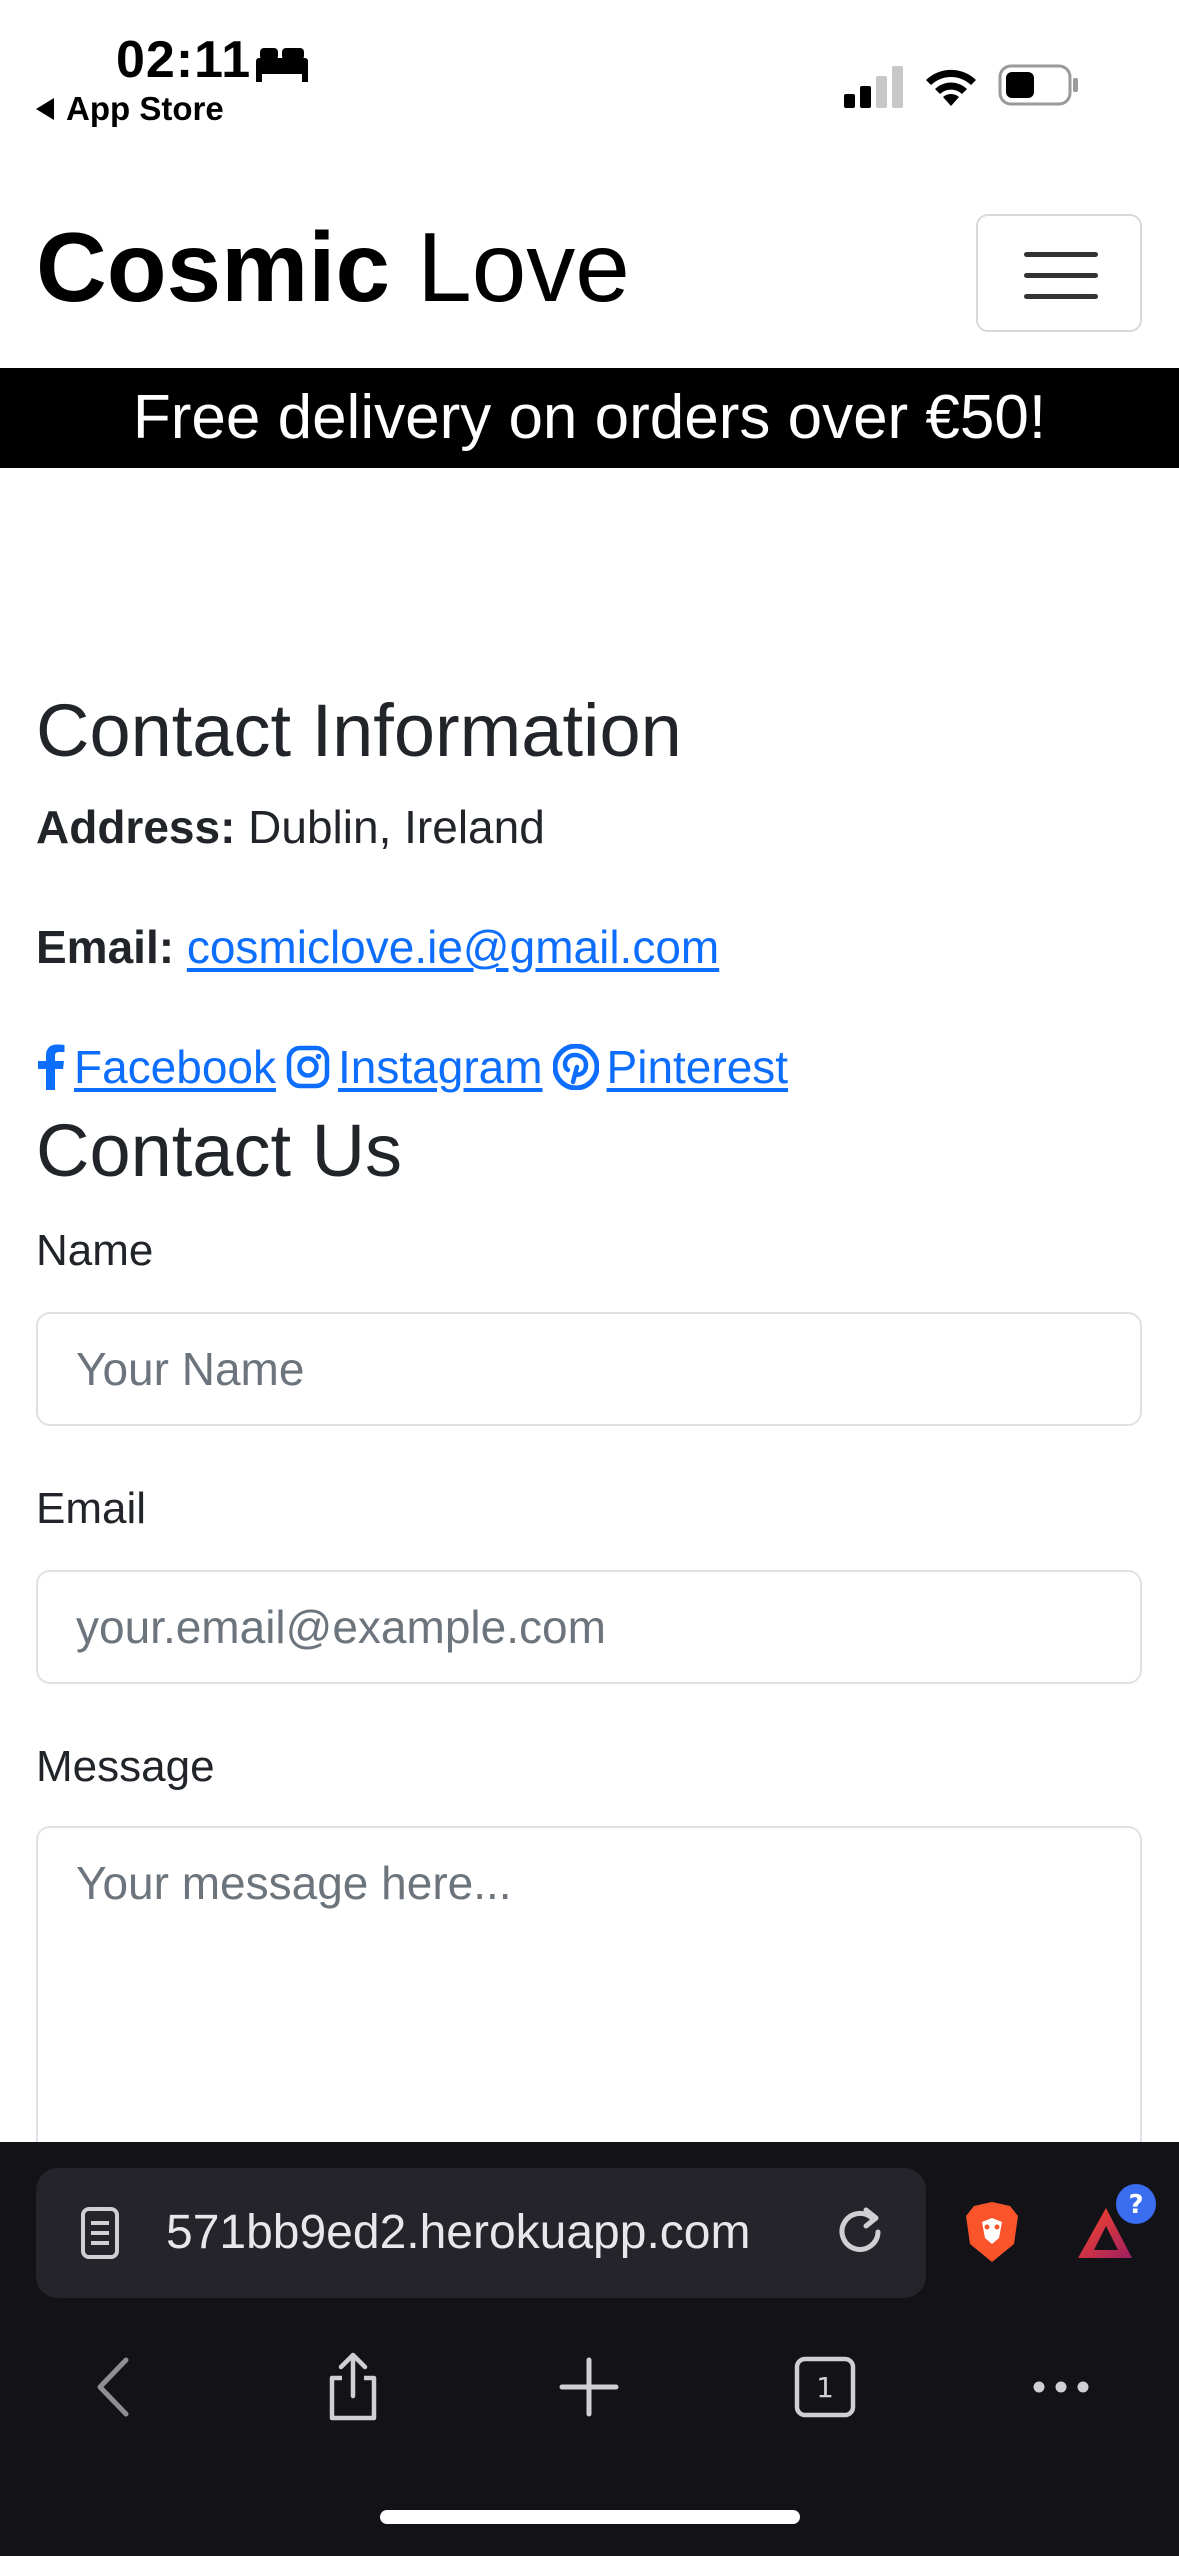 The image size is (1179, 2556). I want to click on pinterest-icon, so click(575, 1067).